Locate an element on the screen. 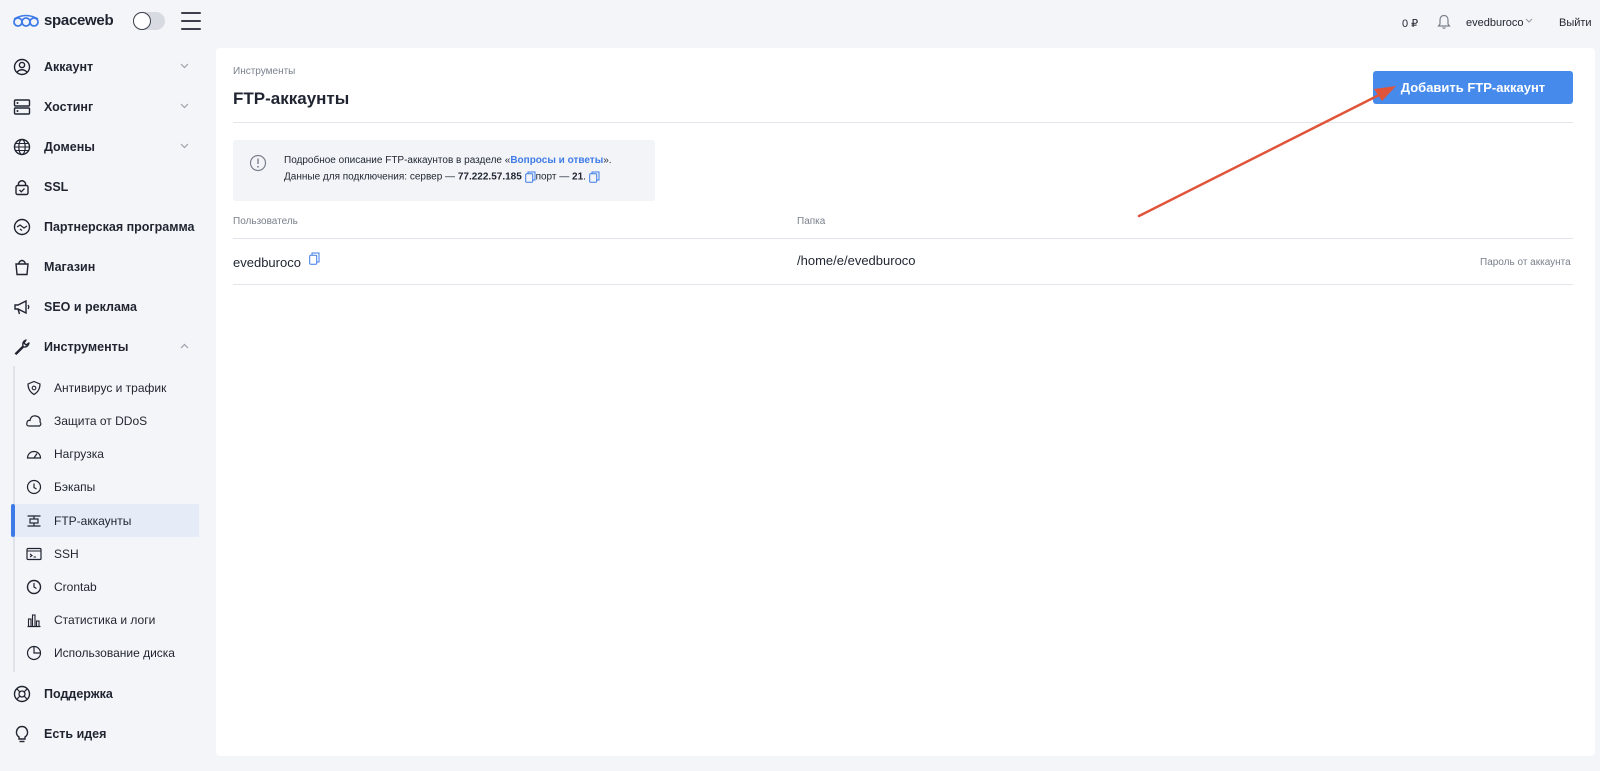  sidebar-subitem-backups: Бэкапы is located at coordinates (106, 486).